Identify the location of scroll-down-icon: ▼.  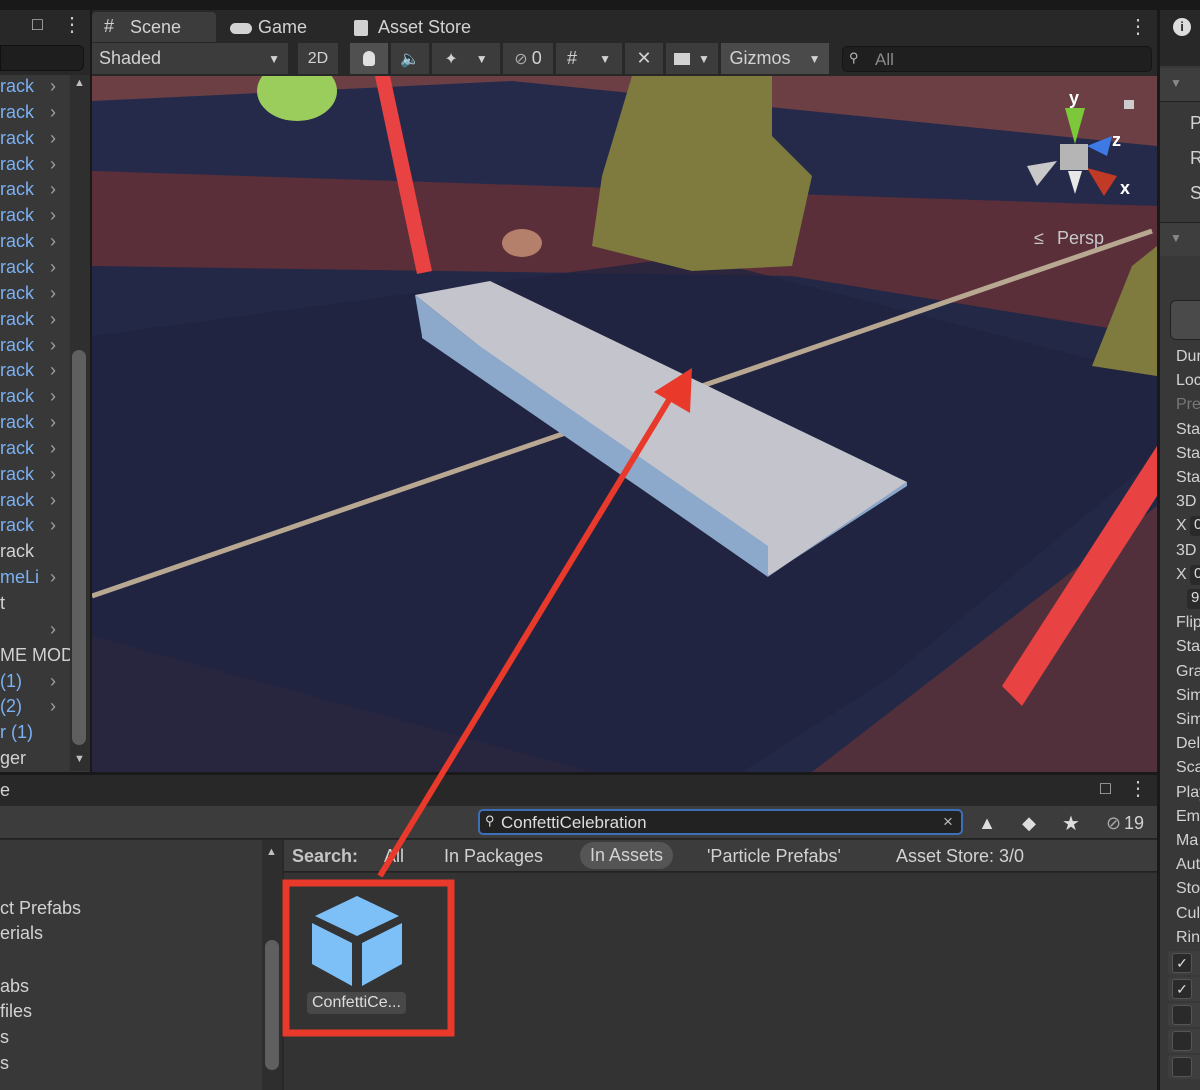
(79, 759).